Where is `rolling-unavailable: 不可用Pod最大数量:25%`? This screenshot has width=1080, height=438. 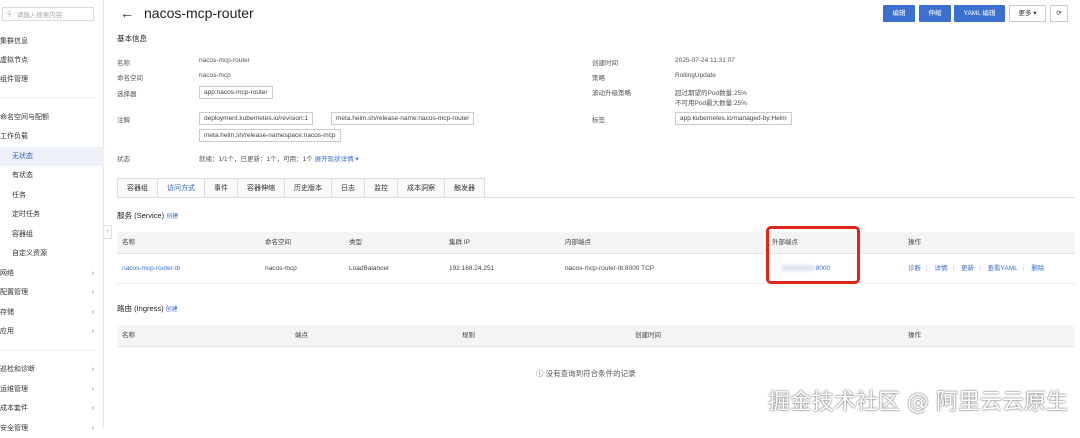 rolling-unavailable: 不可用Pod最大数量:25% is located at coordinates (711, 103).